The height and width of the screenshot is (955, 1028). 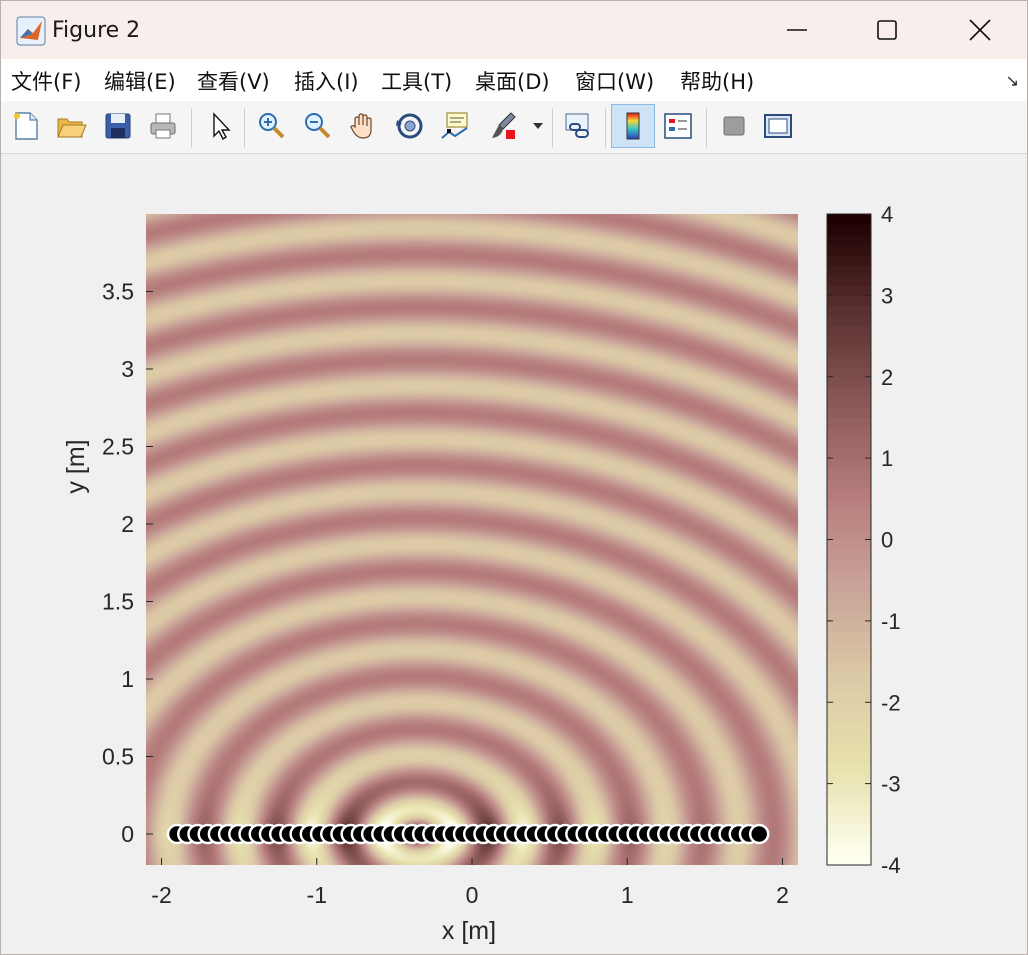 I want to click on new-figure-icon, so click(x=26, y=126).